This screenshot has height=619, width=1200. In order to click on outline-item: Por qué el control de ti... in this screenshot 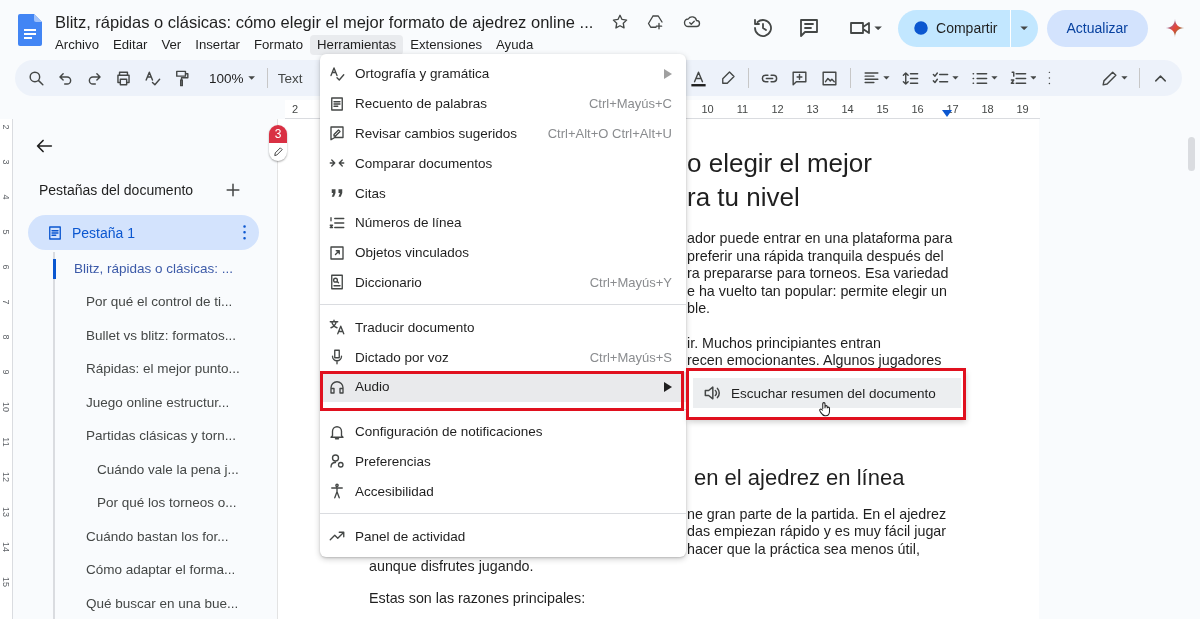, I will do `click(143, 302)`.